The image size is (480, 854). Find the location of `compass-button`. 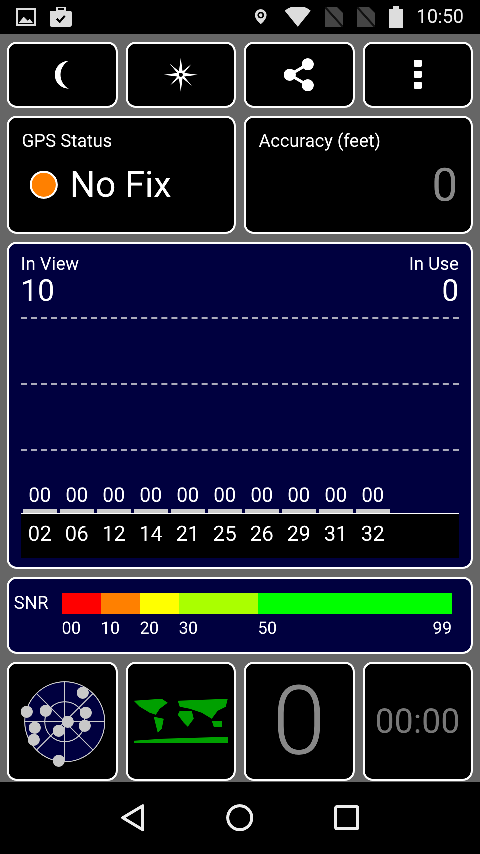

compass-button is located at coordinates (181, 75).